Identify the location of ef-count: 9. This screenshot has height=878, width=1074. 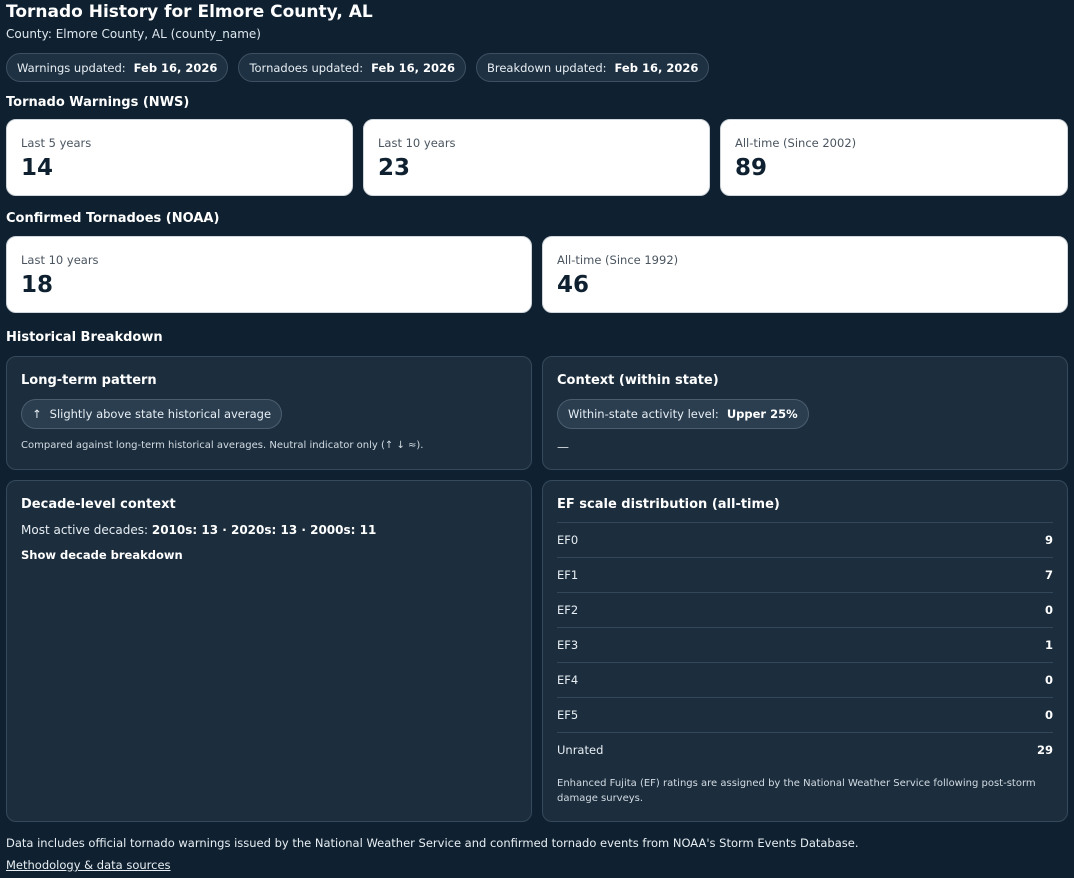
(1048, 540).